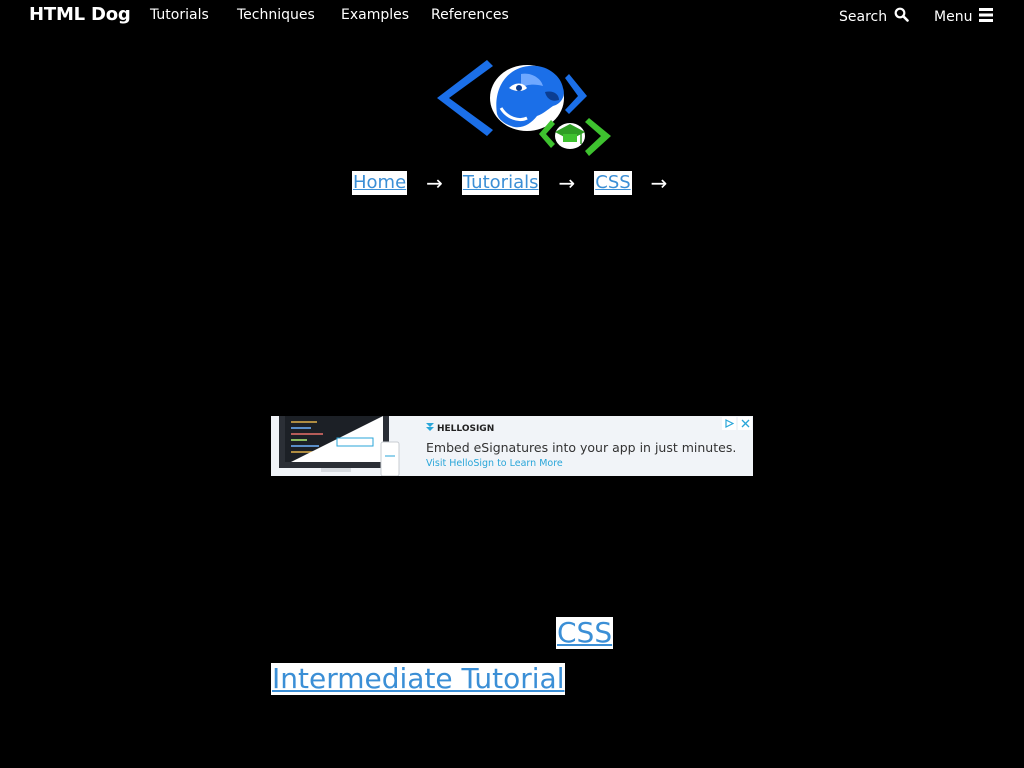  What do you see at coordinates (418, 679) in the screenshot?
I see `intermediate-tutorial-link: Intermediate Tutorial` at bounding box center [418, 679].